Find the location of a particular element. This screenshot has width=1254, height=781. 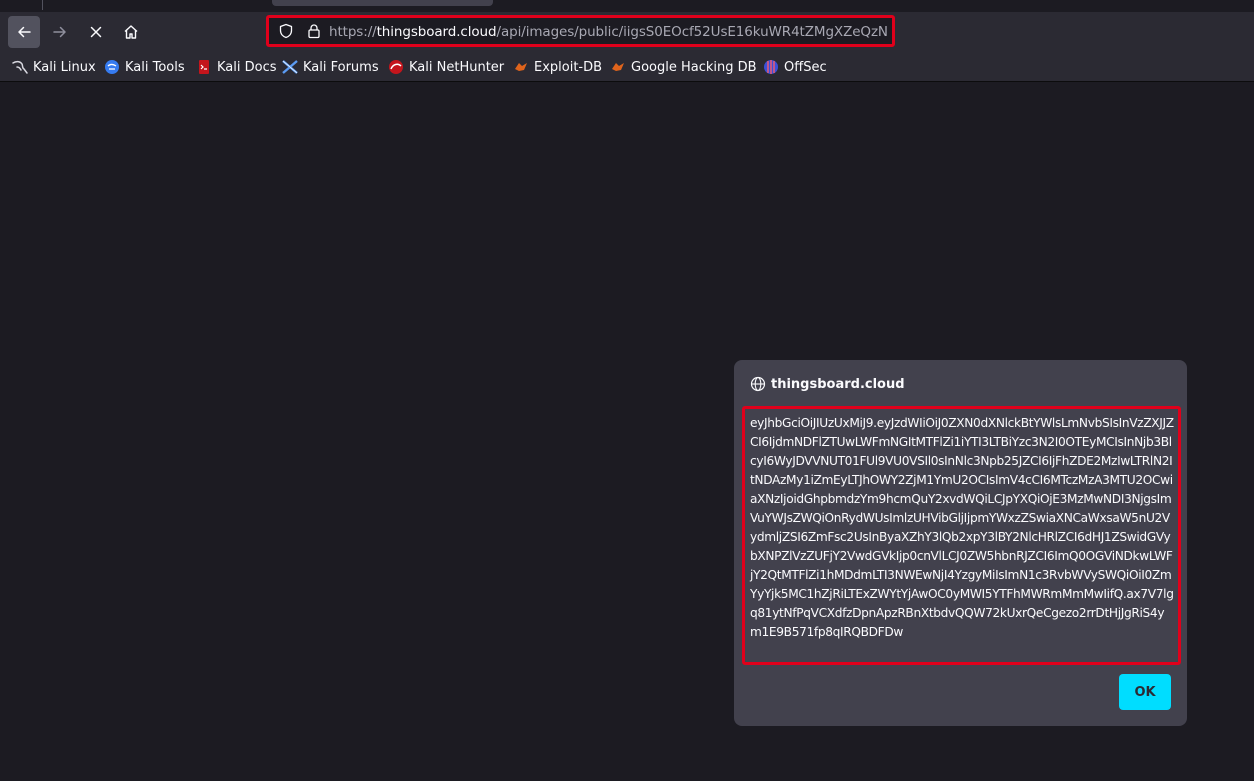

bookmark-label: OffSec is located at coordinates (805, 67).